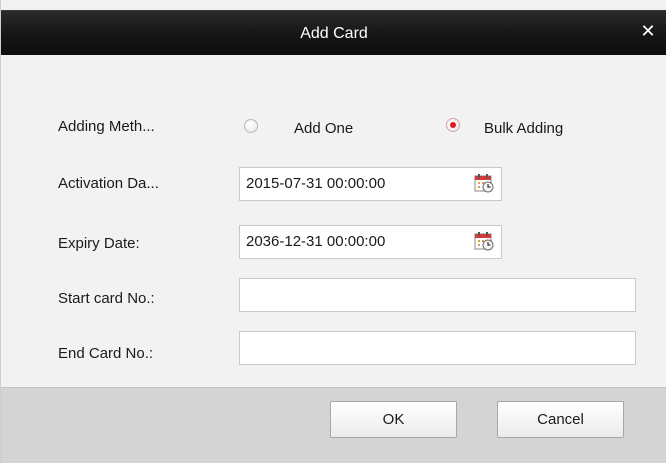 This screenshot has height=463, width=666. I want to click on end-card-label: End Card No.:, so click(106, 353).